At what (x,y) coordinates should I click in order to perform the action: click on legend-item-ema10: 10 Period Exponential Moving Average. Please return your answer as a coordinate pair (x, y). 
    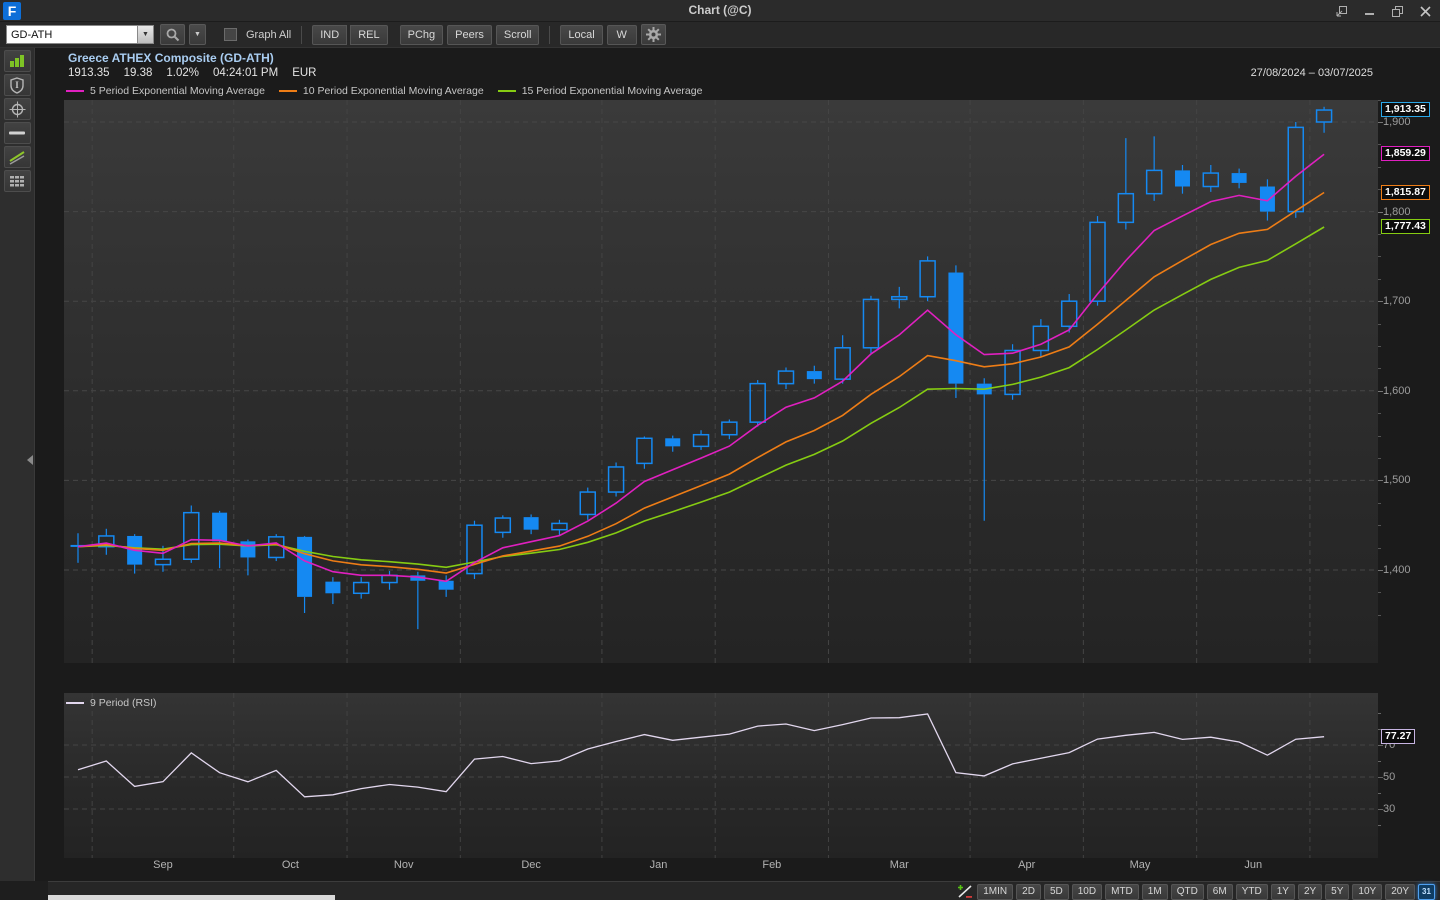
    Looking at the image, I should click on (381, 91).